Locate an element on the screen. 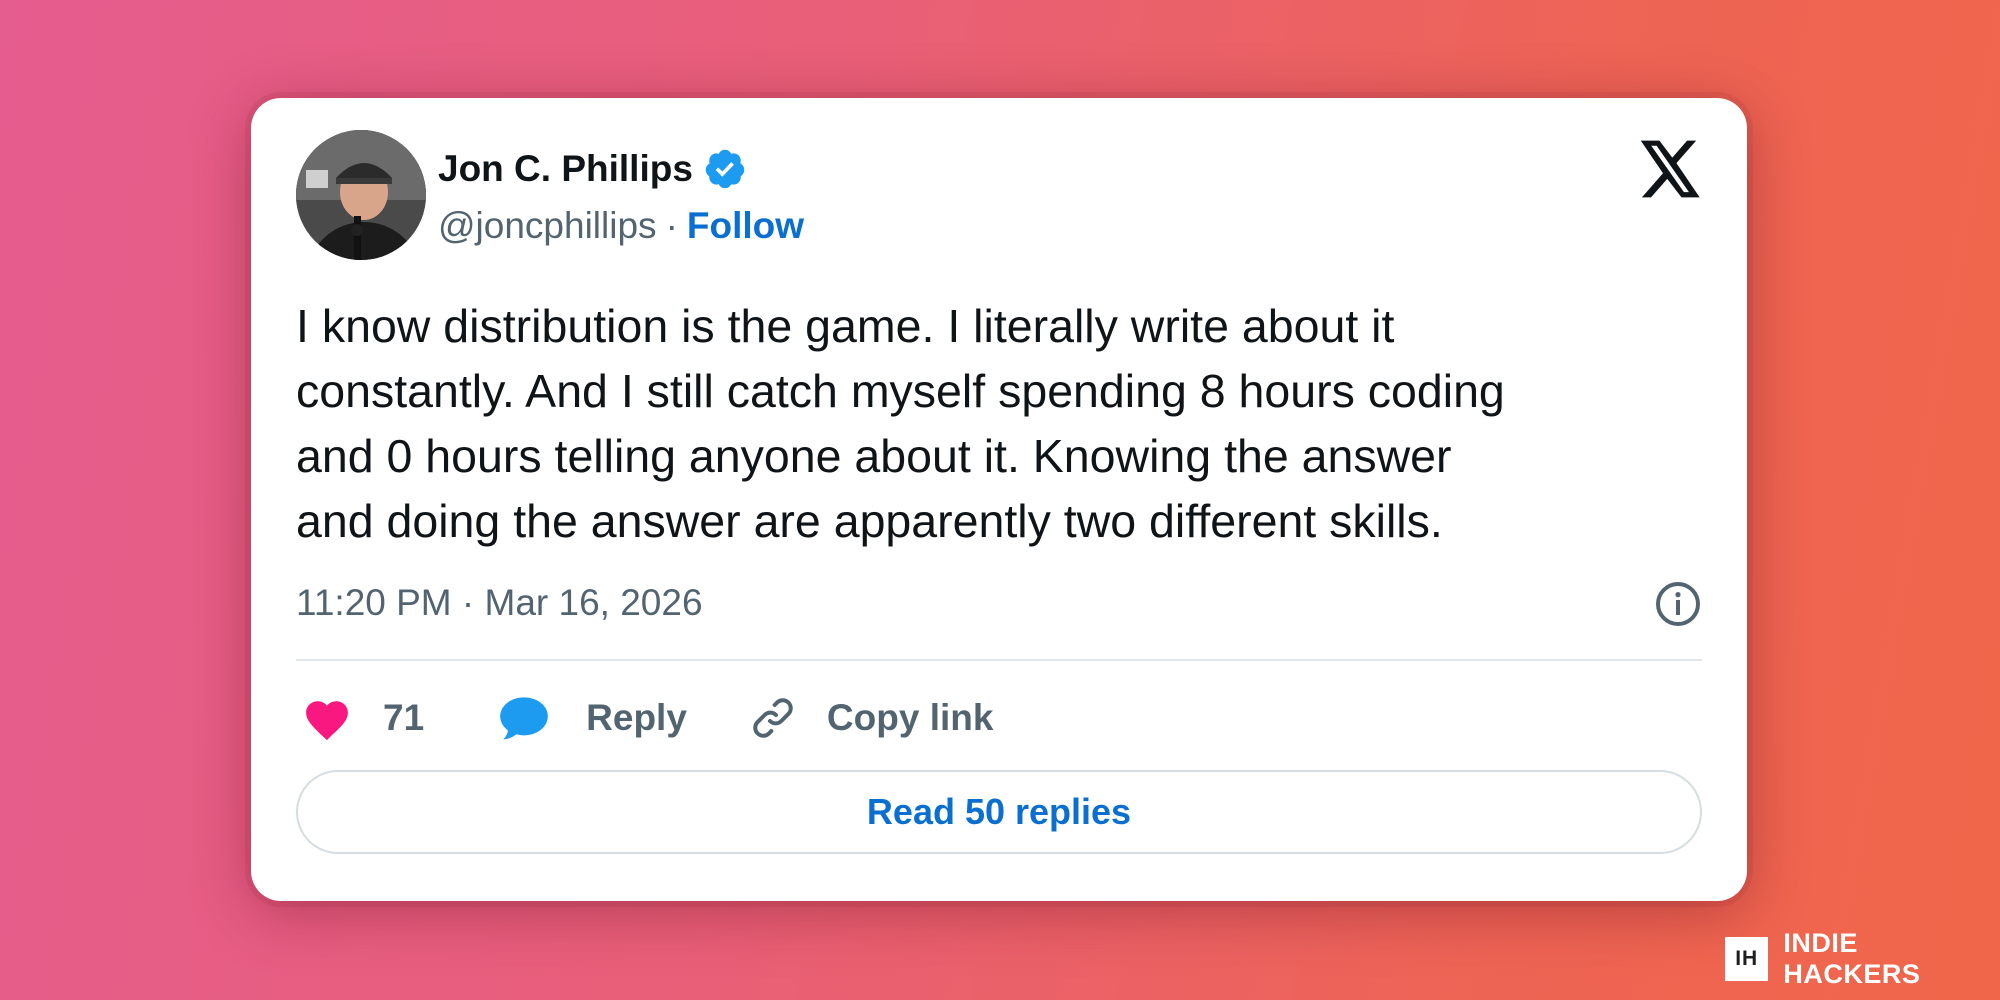  avatar is located at coordinates (361, 195).